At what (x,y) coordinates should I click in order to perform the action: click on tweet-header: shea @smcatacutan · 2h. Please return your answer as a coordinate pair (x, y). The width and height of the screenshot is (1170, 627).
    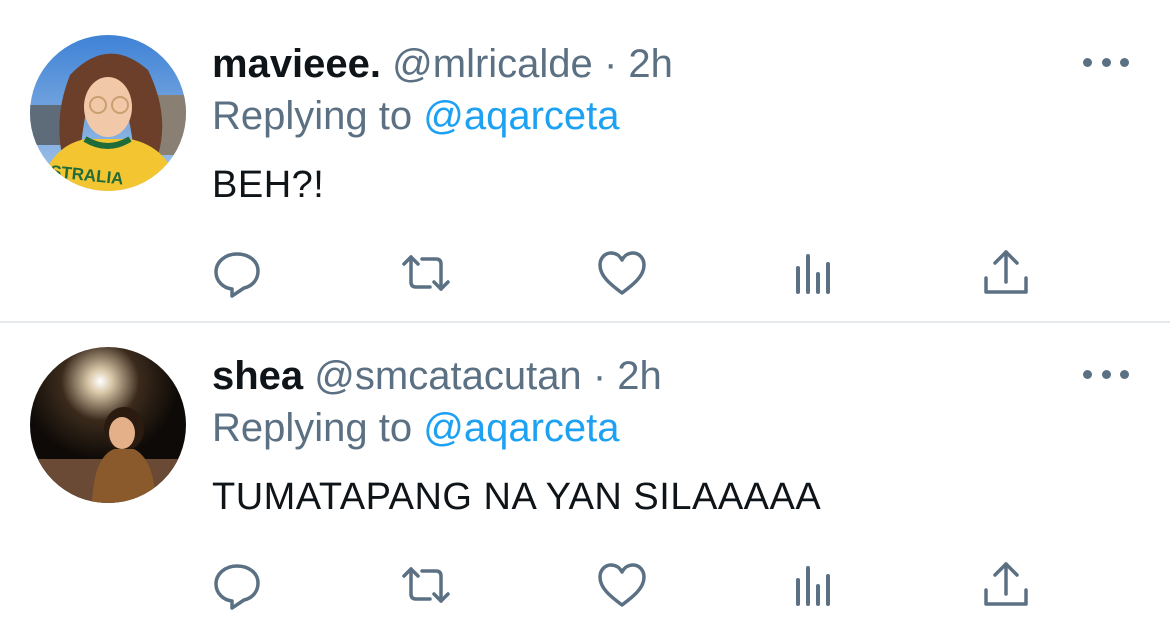
    Looking at the image, I should click on (437, 376).